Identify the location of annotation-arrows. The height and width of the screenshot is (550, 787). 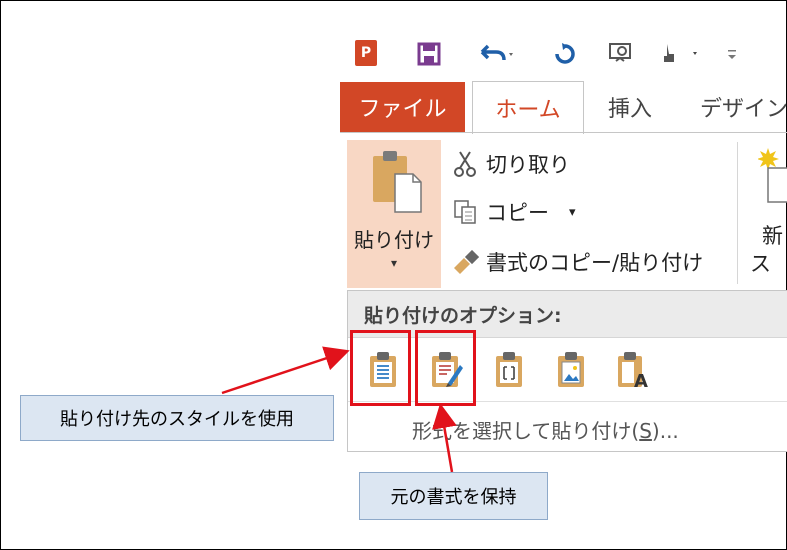
(339, 409).